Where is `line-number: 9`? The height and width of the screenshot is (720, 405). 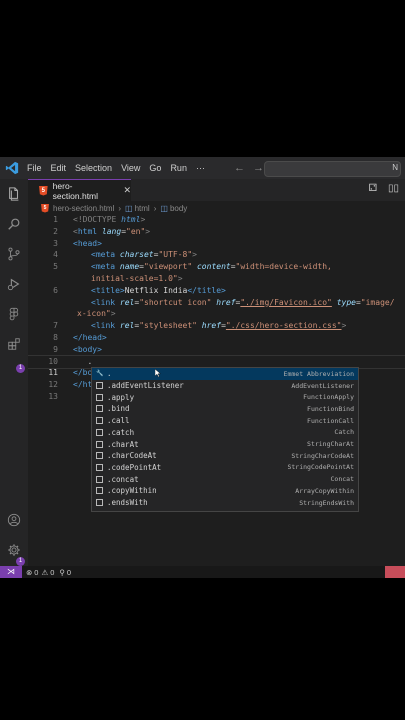 line-number: 9 is located at coordinates (55, 349).